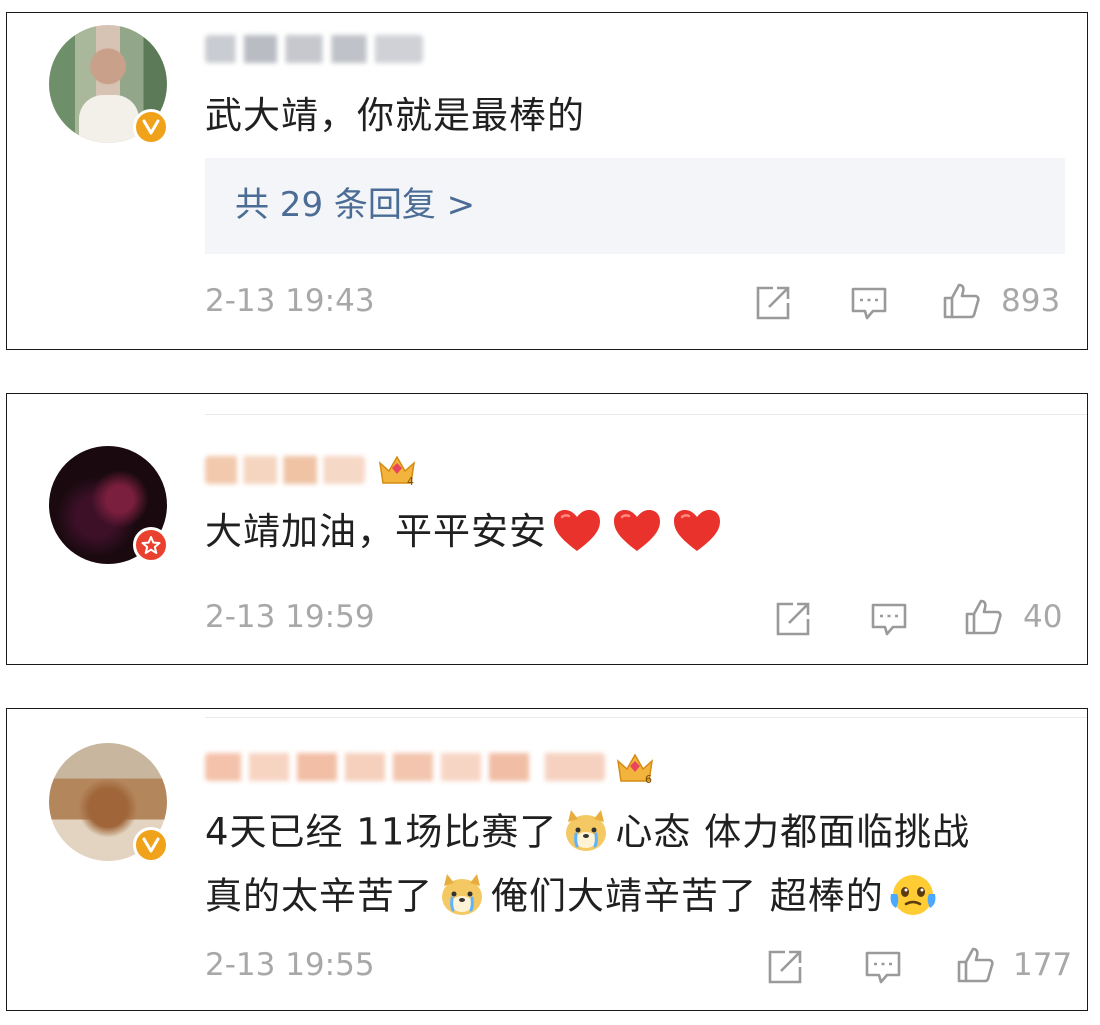  Describe the element at coordinates (410, 481) in the screenshot. I see `svg-text: 4` at that location.